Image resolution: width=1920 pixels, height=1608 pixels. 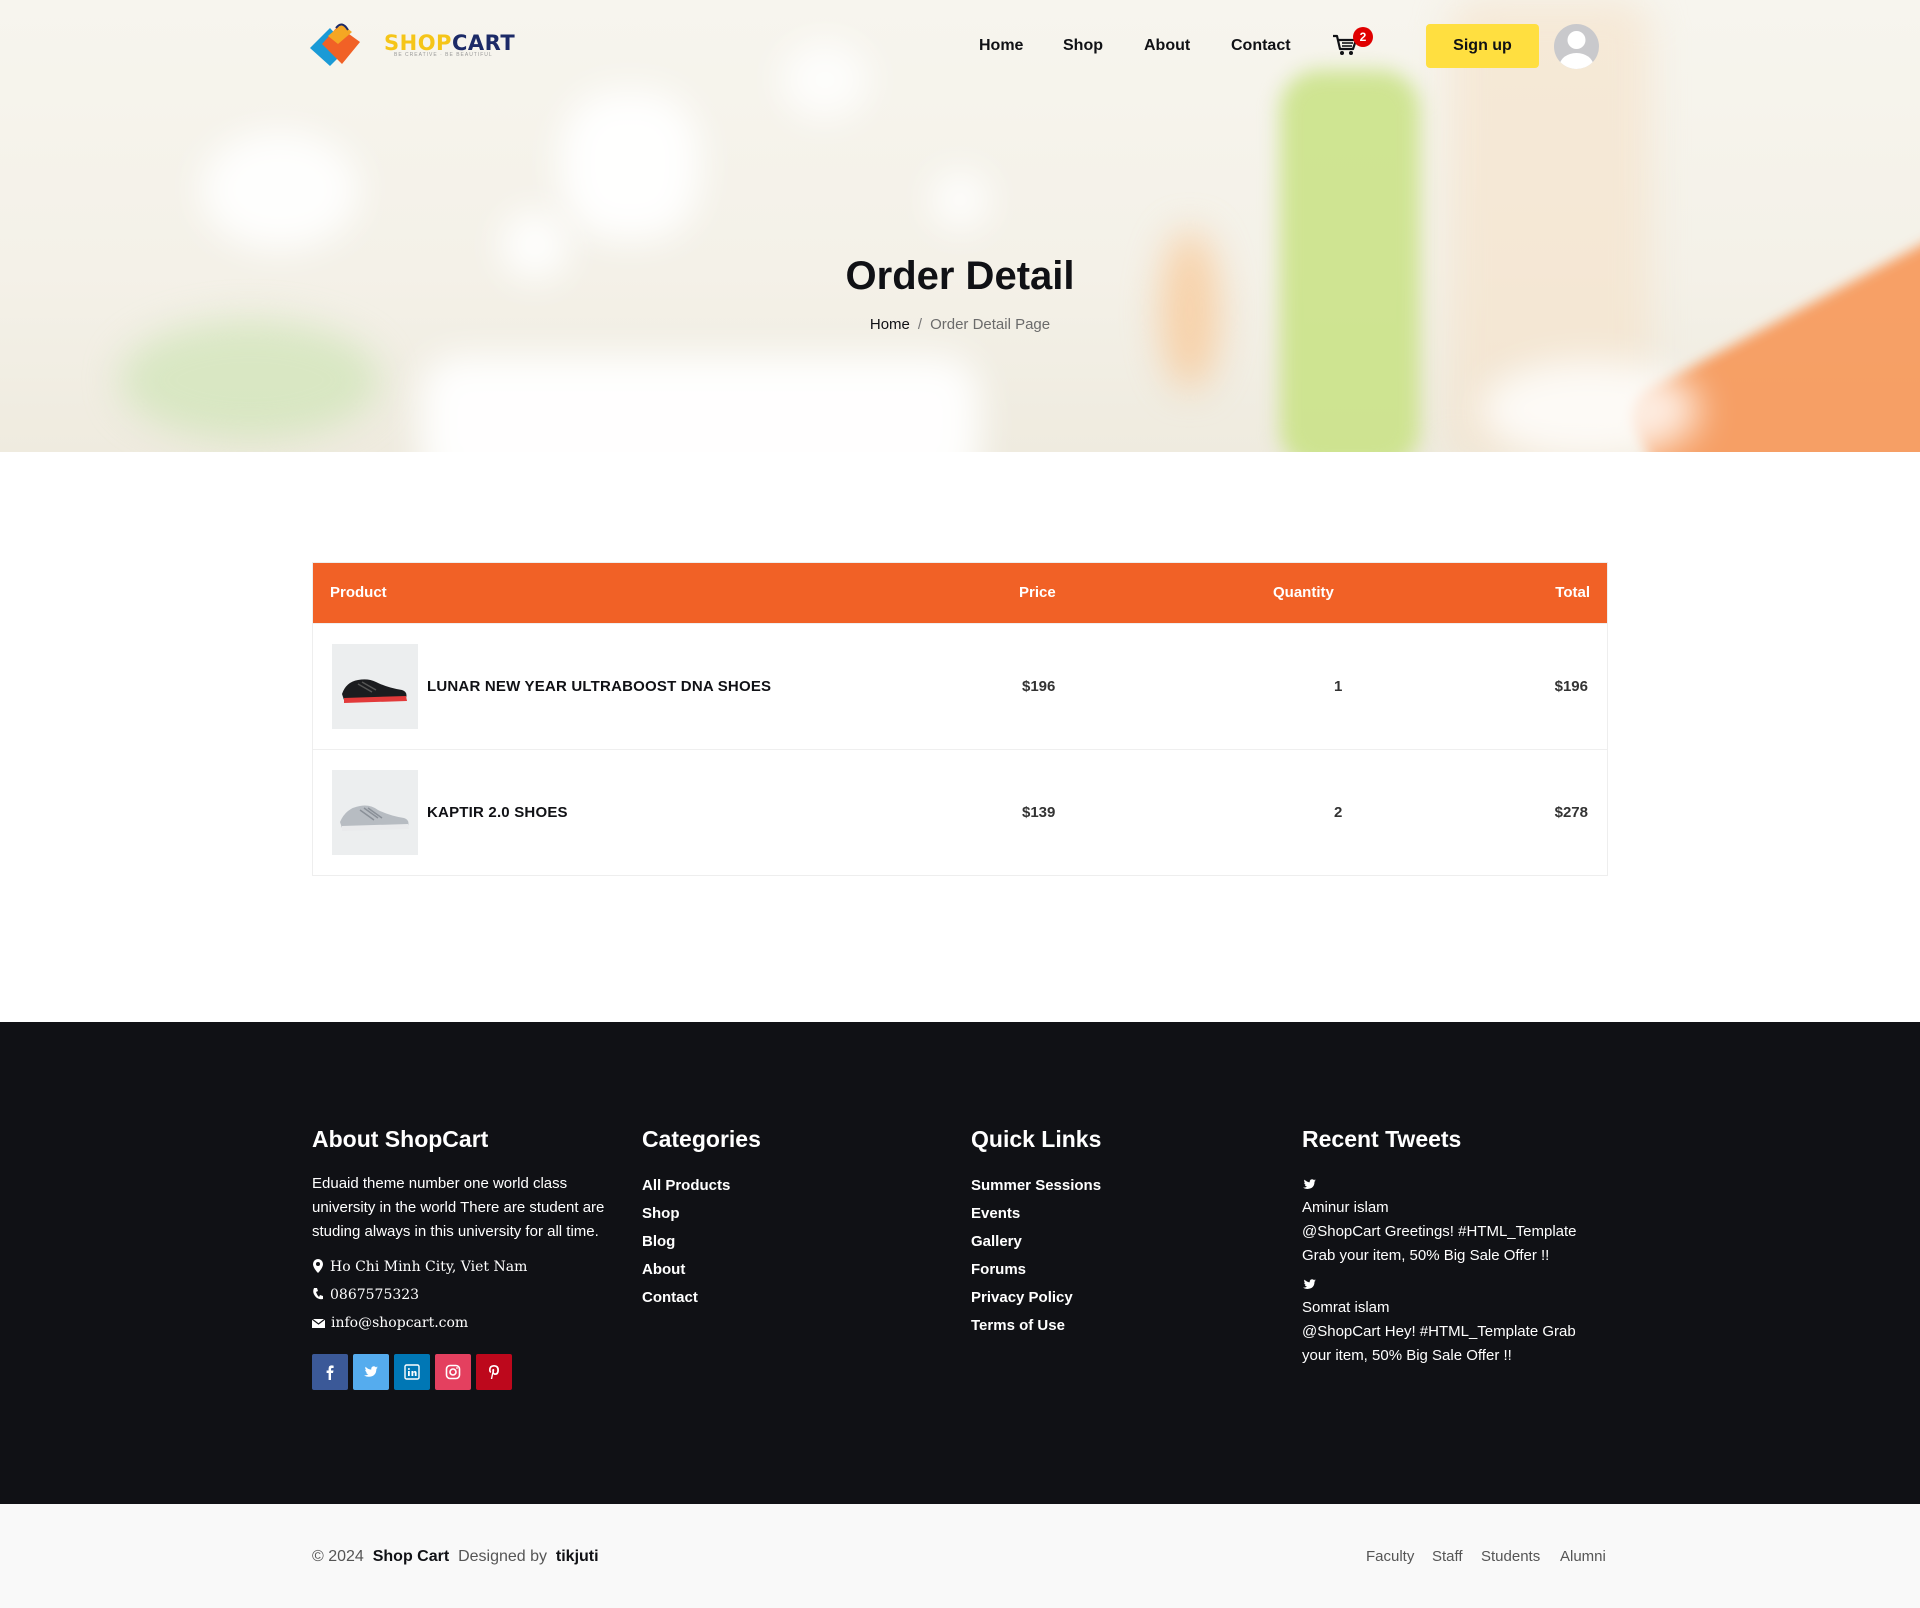 I want to click on column-header-product: Product, so click(x=358, y=592).